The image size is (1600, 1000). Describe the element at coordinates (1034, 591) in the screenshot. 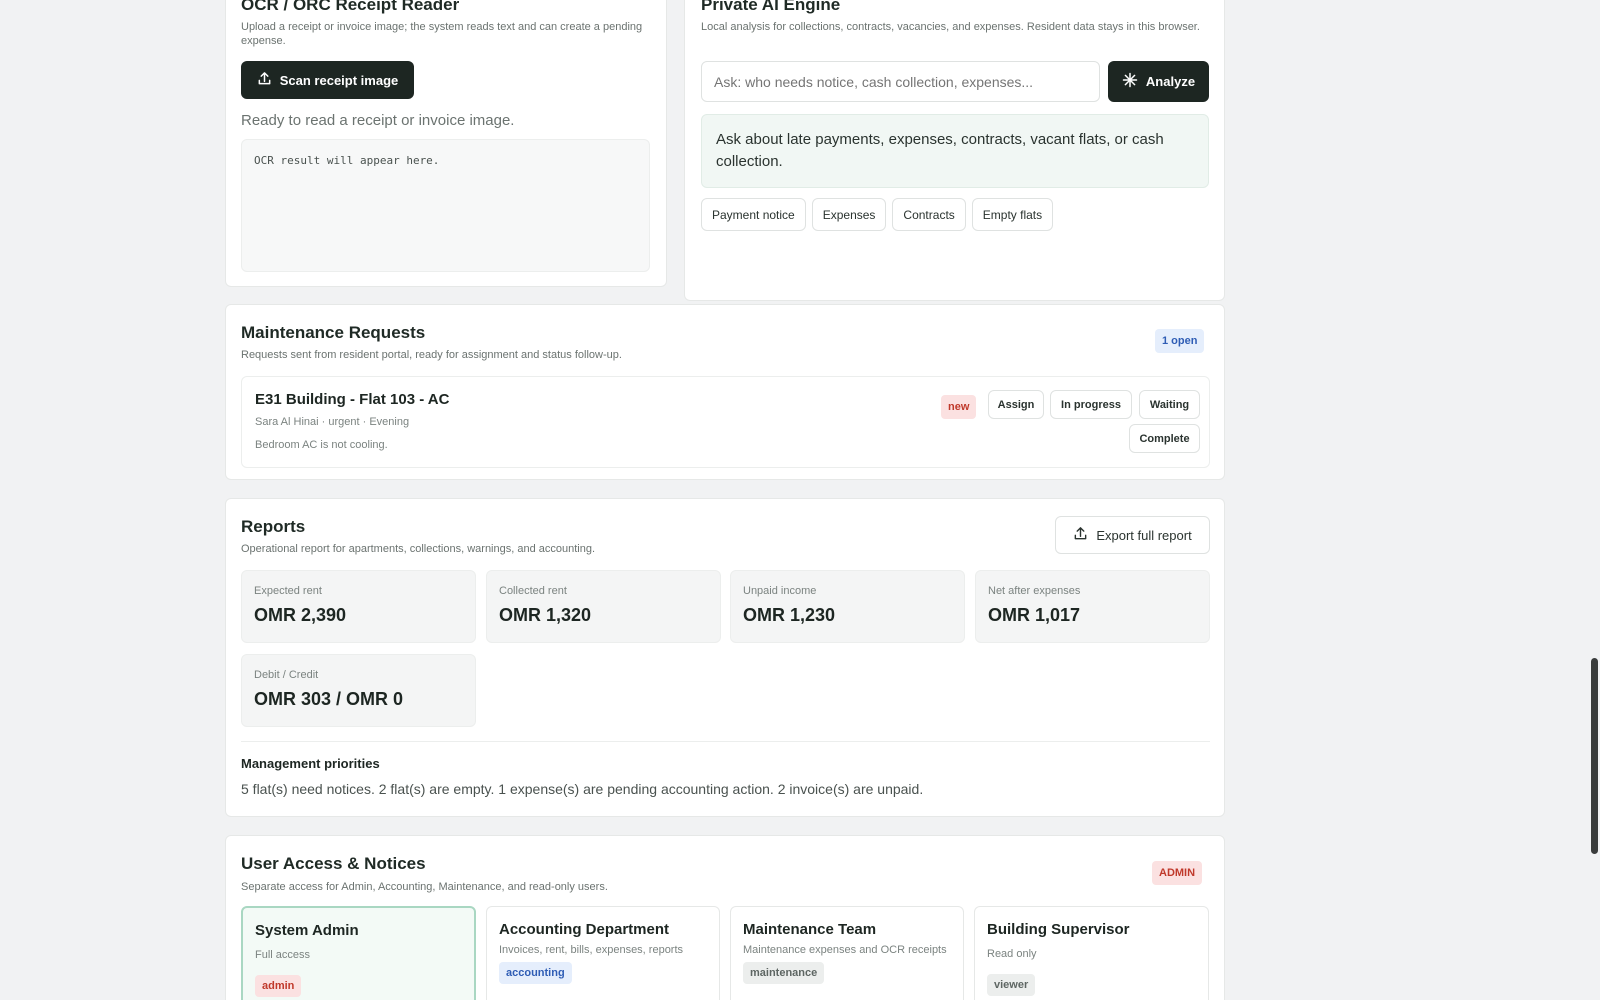

I see `stat-label: Net after expenses` at that location.